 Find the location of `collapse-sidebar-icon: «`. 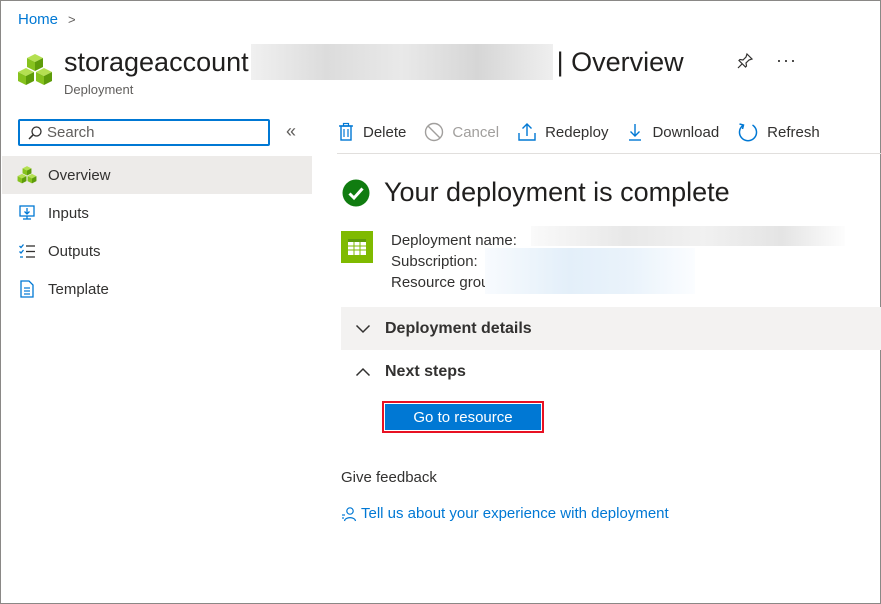

collapse-sidebar-icon: « is located at coordinates (291, 131).